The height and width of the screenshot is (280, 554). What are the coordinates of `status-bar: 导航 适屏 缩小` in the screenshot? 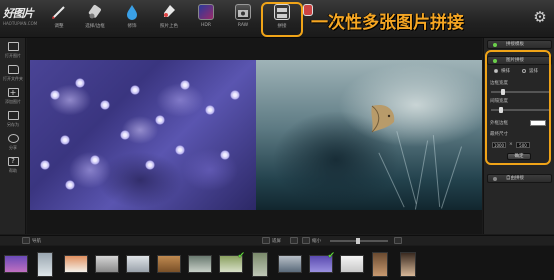 It's located at (277, 240).